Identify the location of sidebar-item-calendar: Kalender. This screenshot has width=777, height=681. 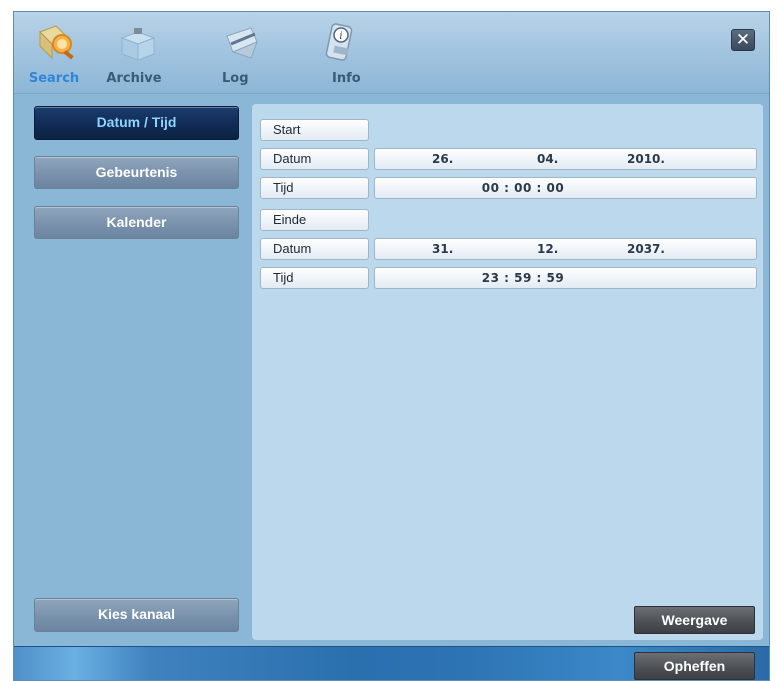
(136, 222).